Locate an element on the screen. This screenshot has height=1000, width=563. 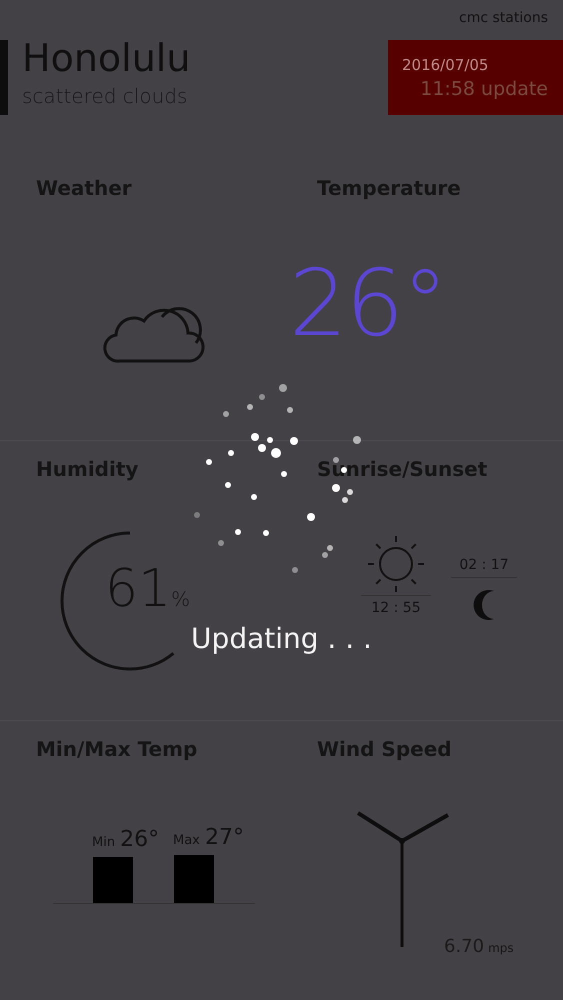
sun-icon is located at coordinates (396, 564).